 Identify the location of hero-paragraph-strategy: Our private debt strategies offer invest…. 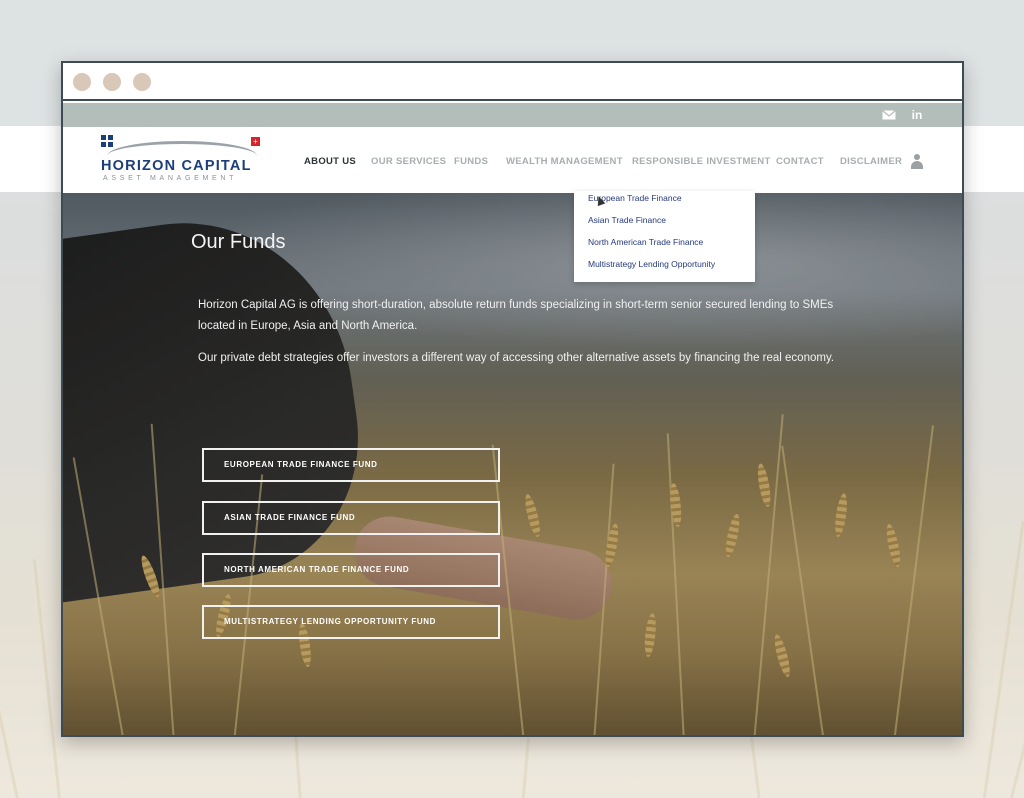
(516, 358).